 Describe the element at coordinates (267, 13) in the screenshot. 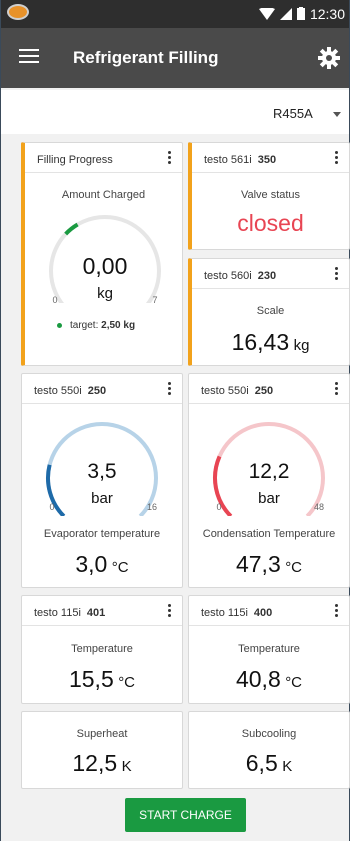

I see `wifi-icon` at that location.